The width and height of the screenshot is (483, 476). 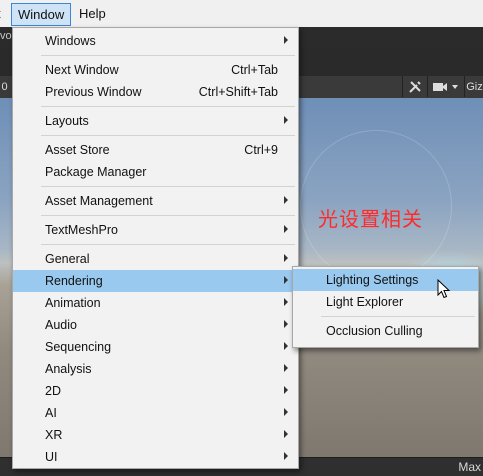 I want to click on menu-item-label: 2D, so click(x=53, y=391).